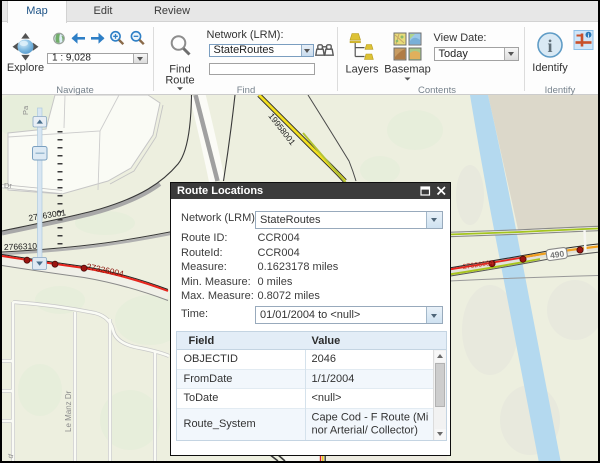  Describe the element at coordinates (549, 46) in the screenshot. I see `svg-text: i` at that location.